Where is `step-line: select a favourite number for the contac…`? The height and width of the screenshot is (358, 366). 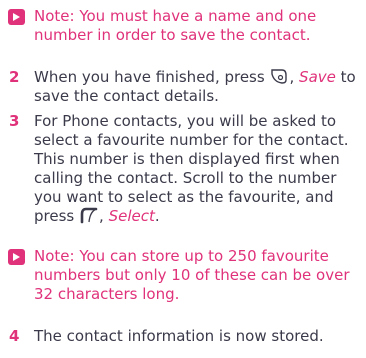
step-line: select a favourite number for the contac… is located at coordinates (191, 140).